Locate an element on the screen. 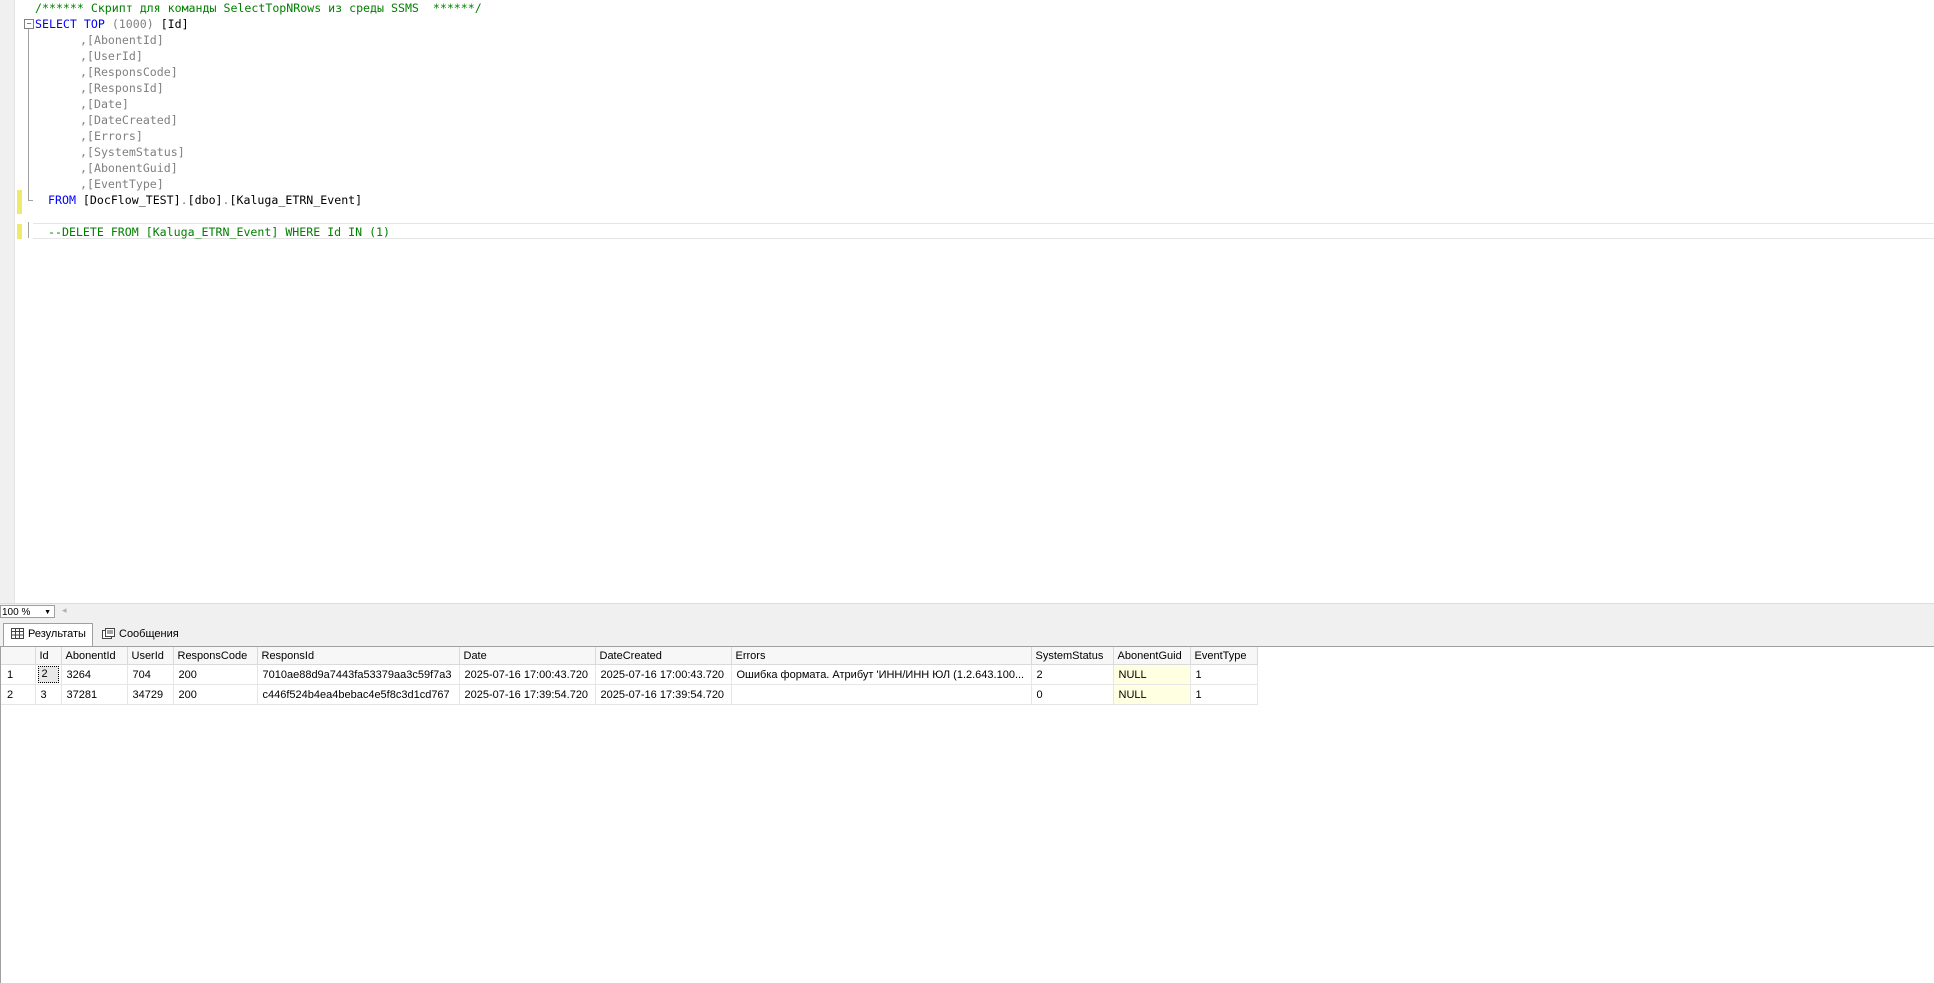 The height and width of the screenshot is (983, 1934). code-line-column: ,[SystemStatus] is located at coordinates (132, 152).